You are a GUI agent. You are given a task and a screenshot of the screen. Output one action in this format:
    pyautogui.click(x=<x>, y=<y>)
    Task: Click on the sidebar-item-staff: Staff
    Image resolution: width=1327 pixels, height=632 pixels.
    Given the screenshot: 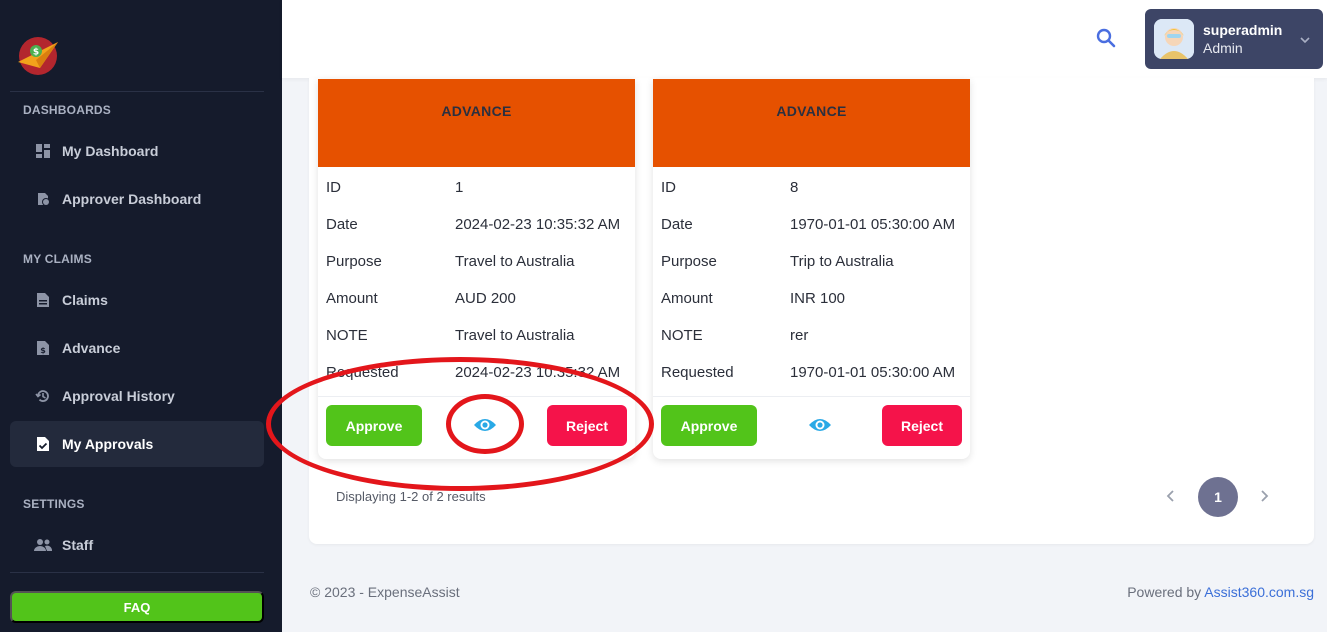 What is the action you would take?
    pyautogui.click(x=137, y=545)
    